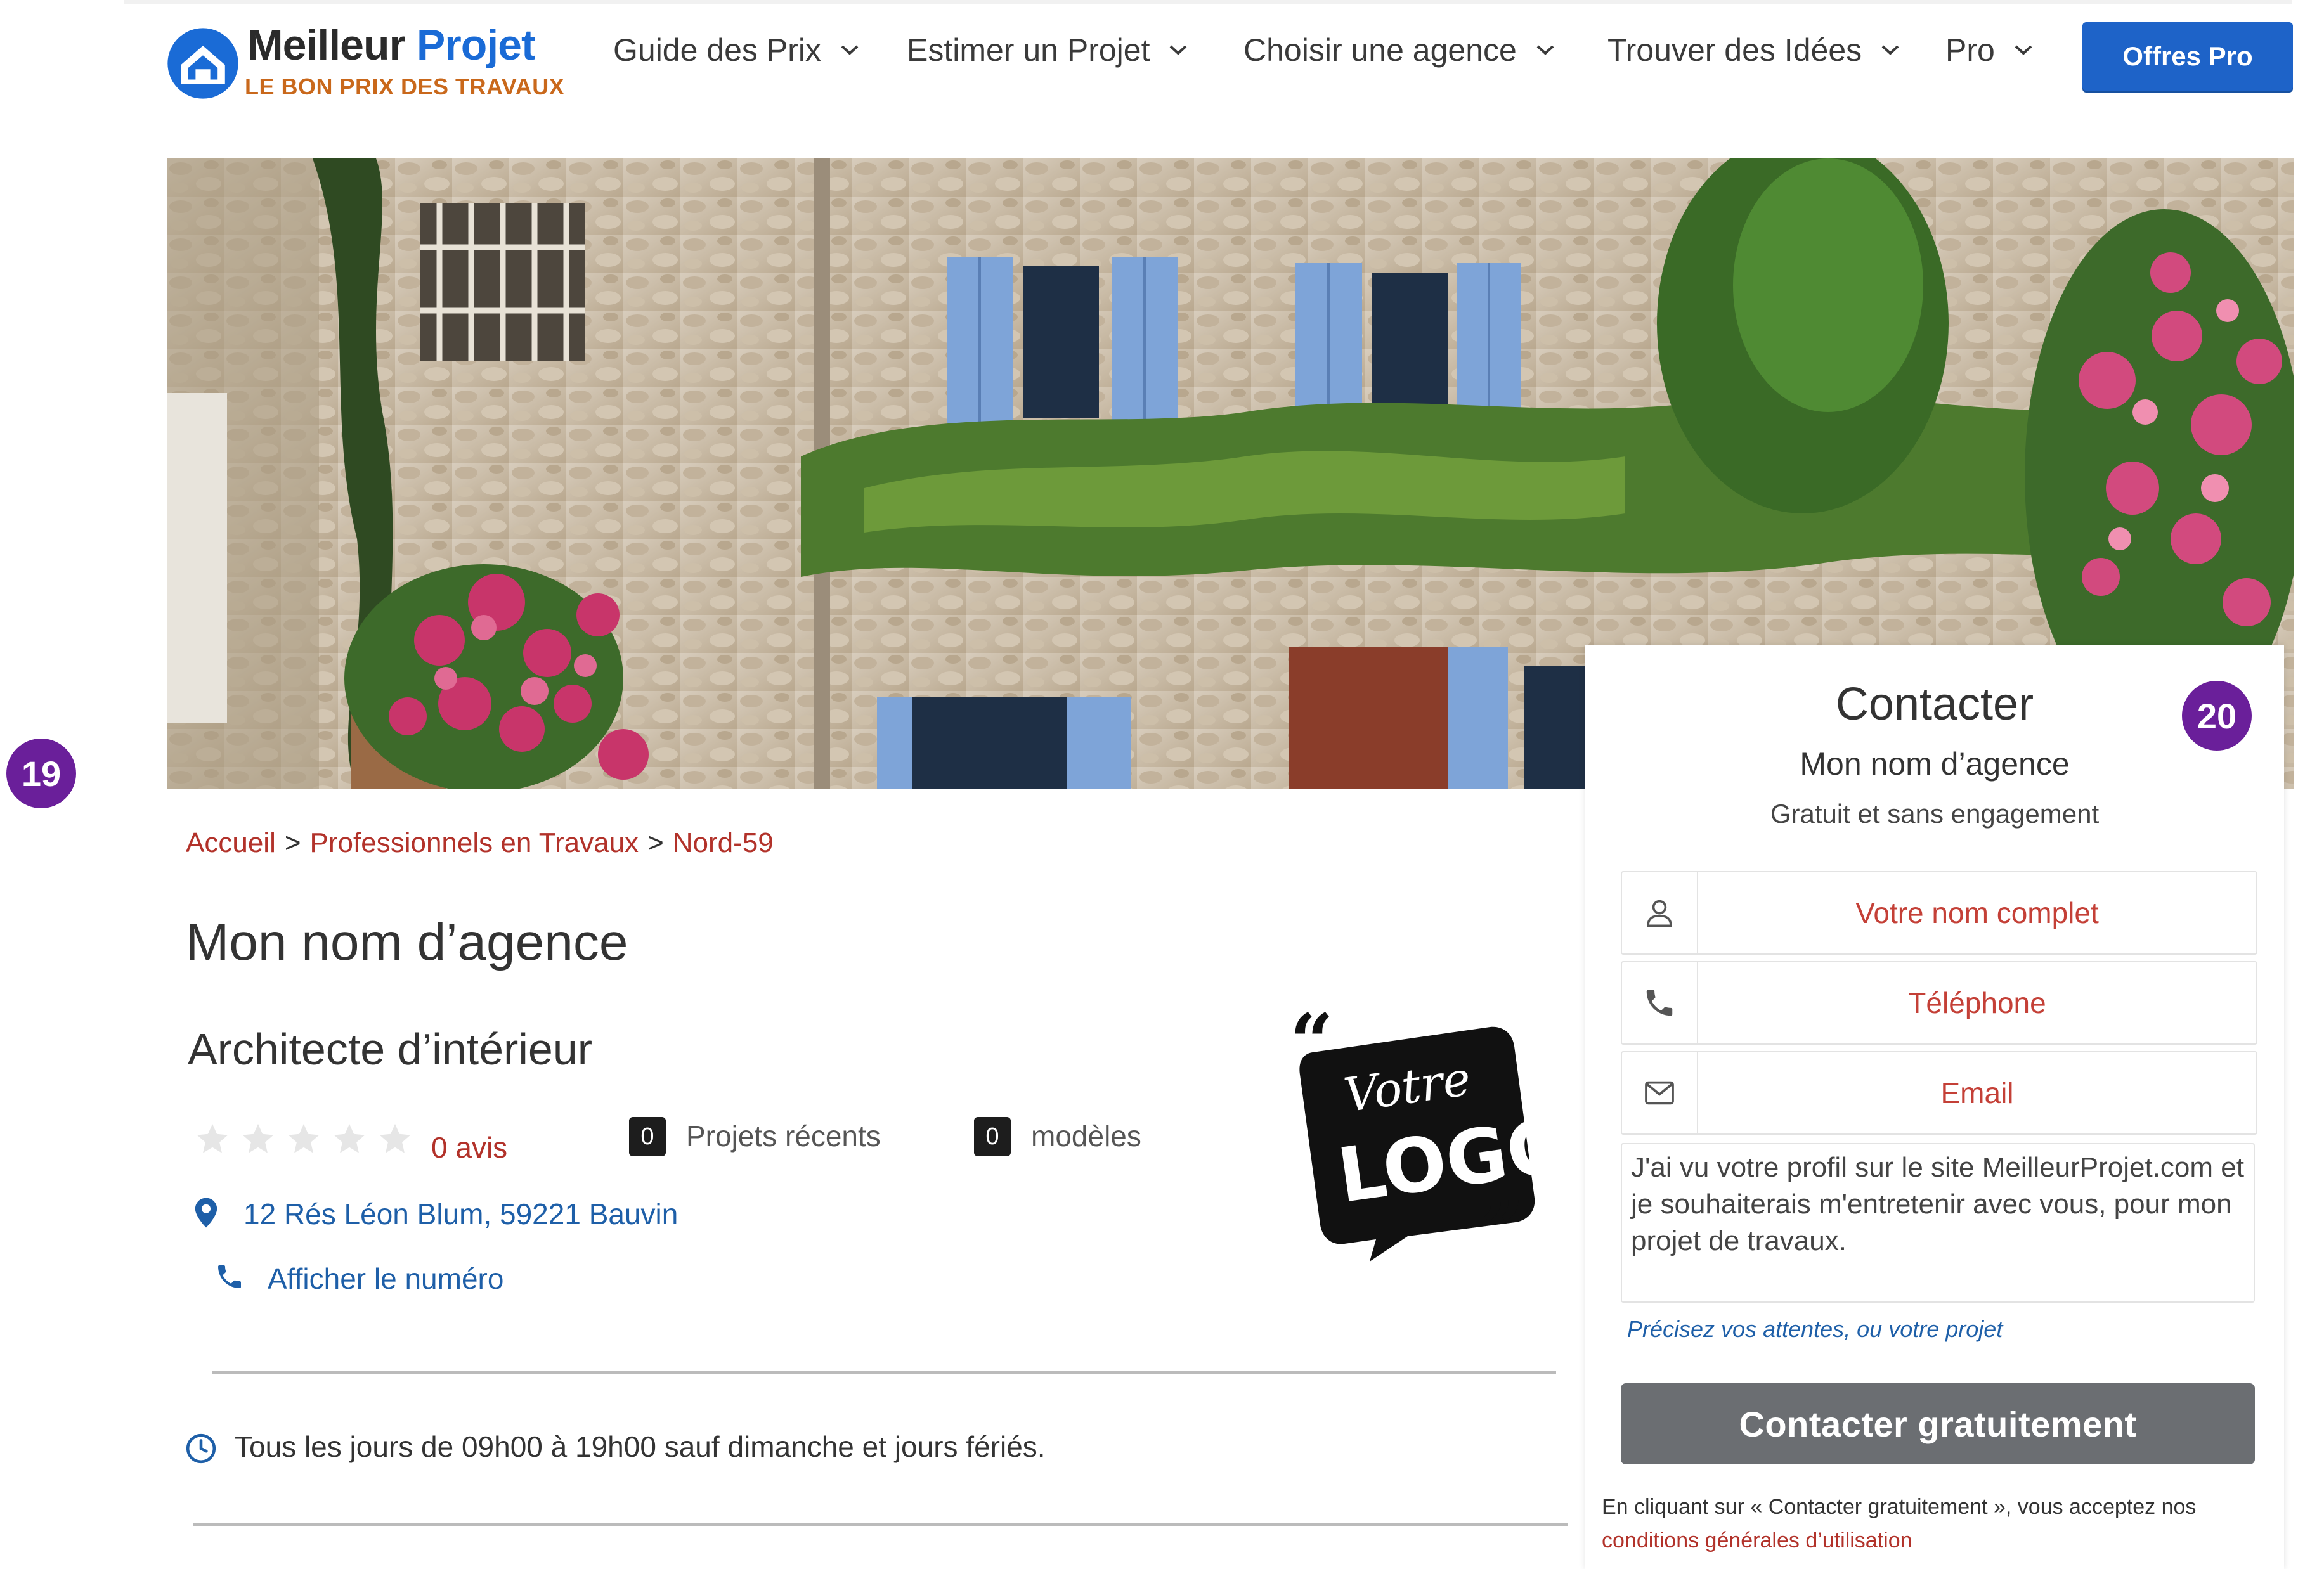 This screenshot has height=1569, width=2324. I want to click on nav-estimer-un-projet: Estimer un Projet, so click(1048, 50).